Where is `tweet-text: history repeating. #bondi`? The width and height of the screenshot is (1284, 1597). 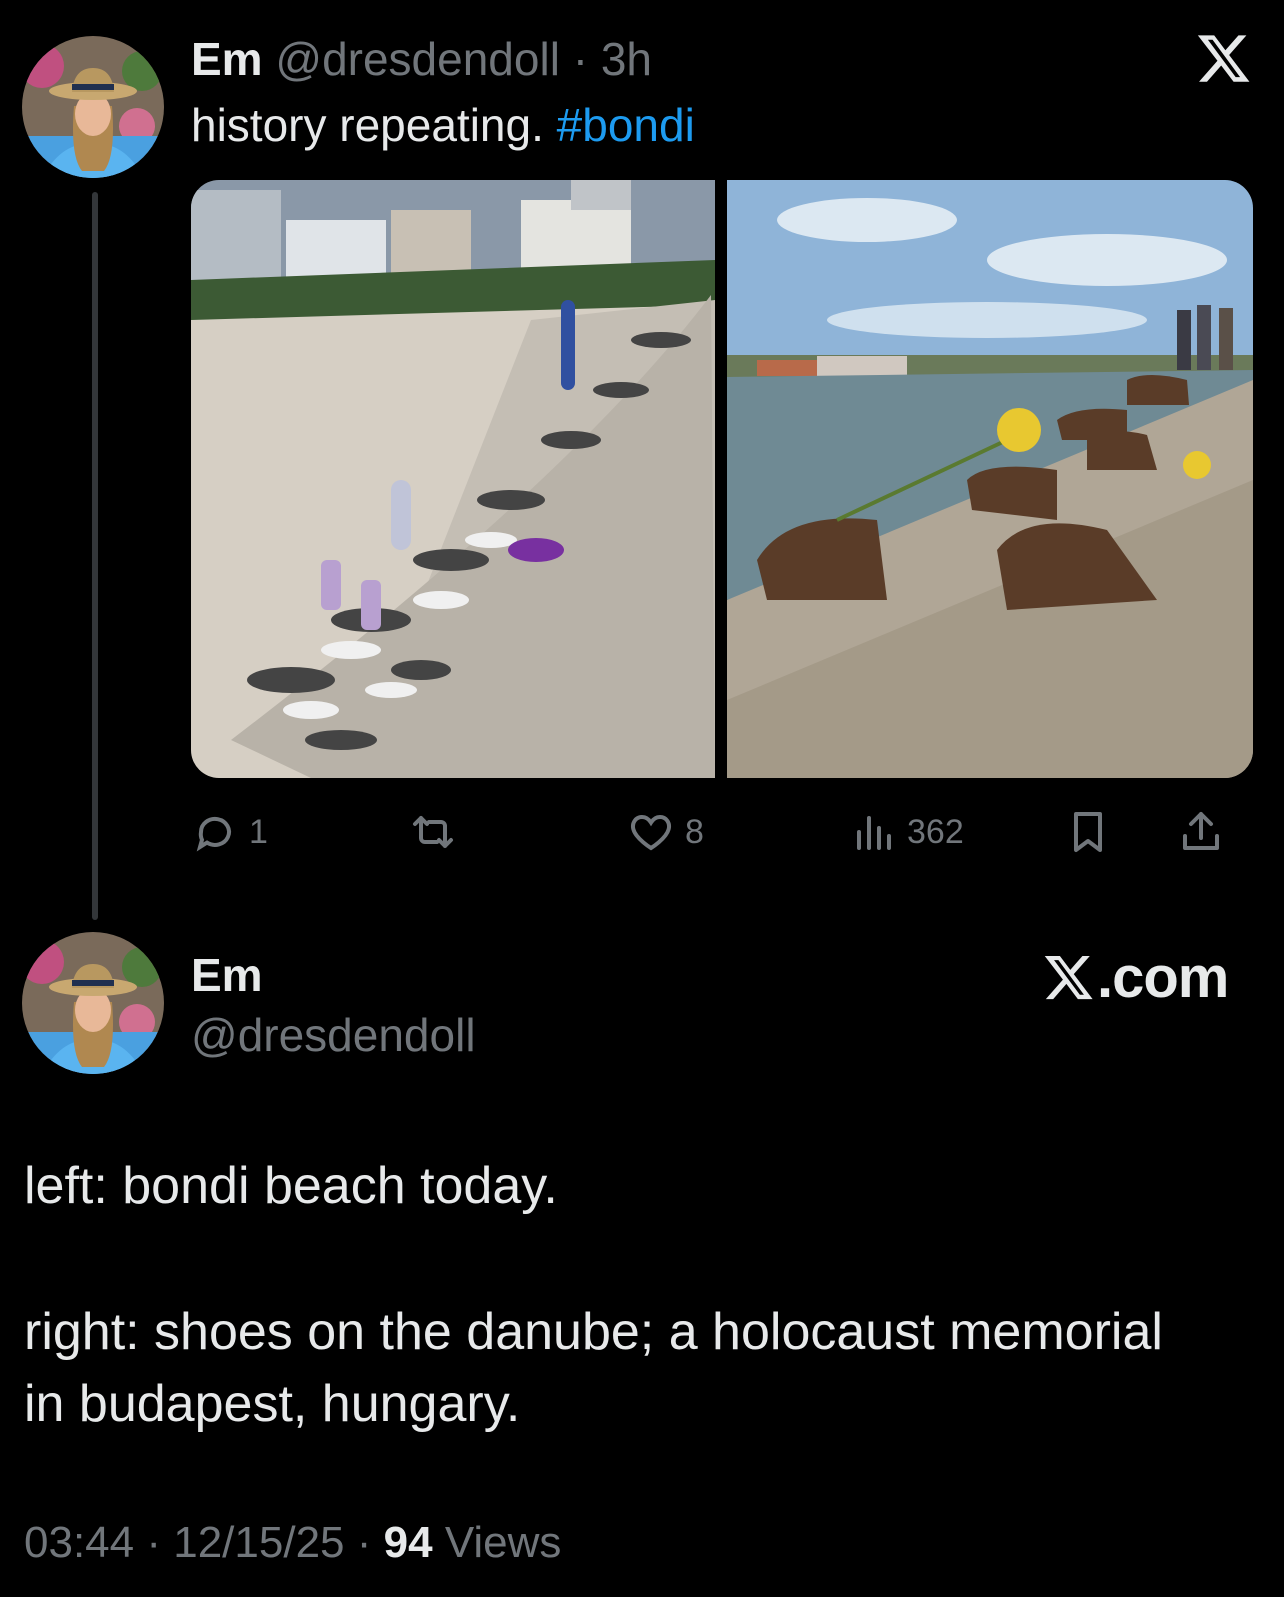 tweet-text: history repeating. #bondi is located at coordinates (443, 125).